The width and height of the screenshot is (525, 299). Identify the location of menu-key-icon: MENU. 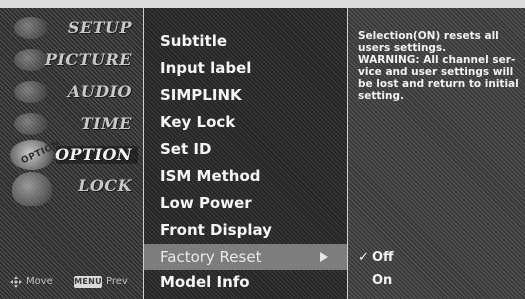
(88, 282).